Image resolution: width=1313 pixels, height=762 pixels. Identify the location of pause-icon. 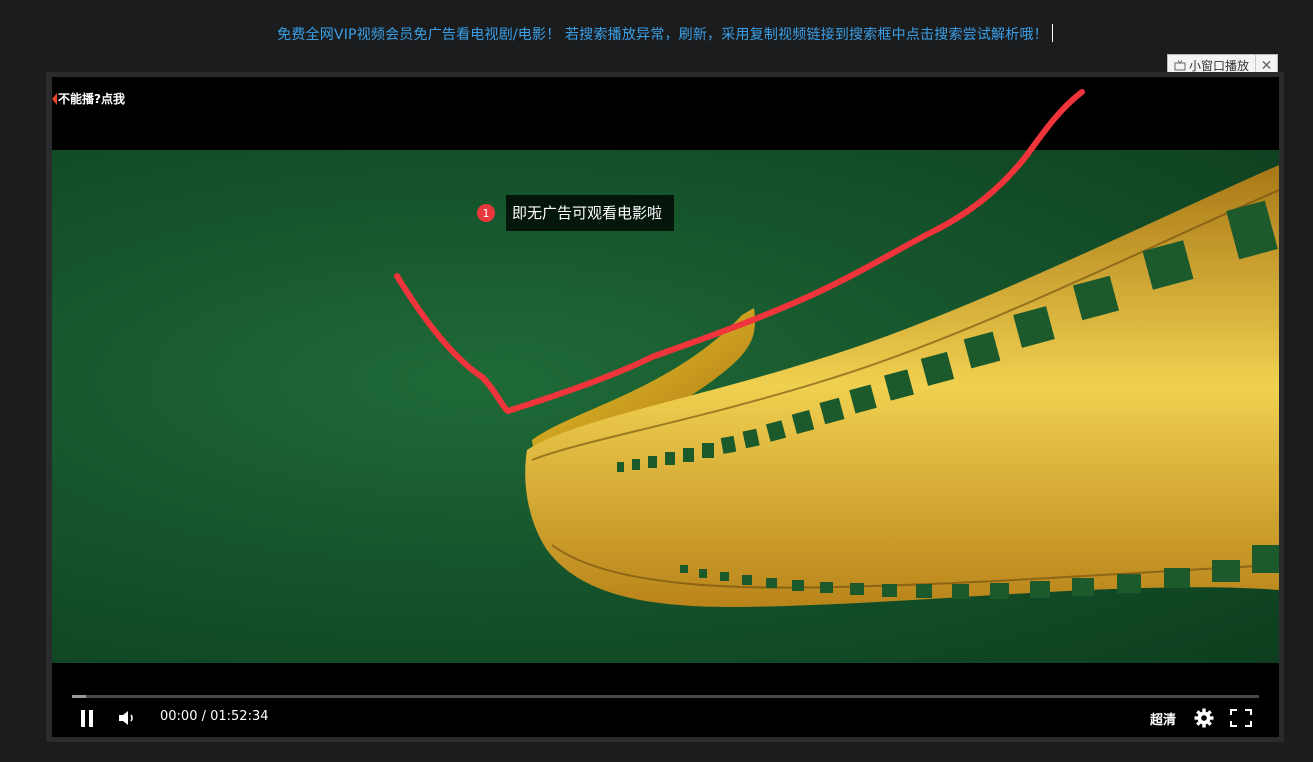
(87, 718).